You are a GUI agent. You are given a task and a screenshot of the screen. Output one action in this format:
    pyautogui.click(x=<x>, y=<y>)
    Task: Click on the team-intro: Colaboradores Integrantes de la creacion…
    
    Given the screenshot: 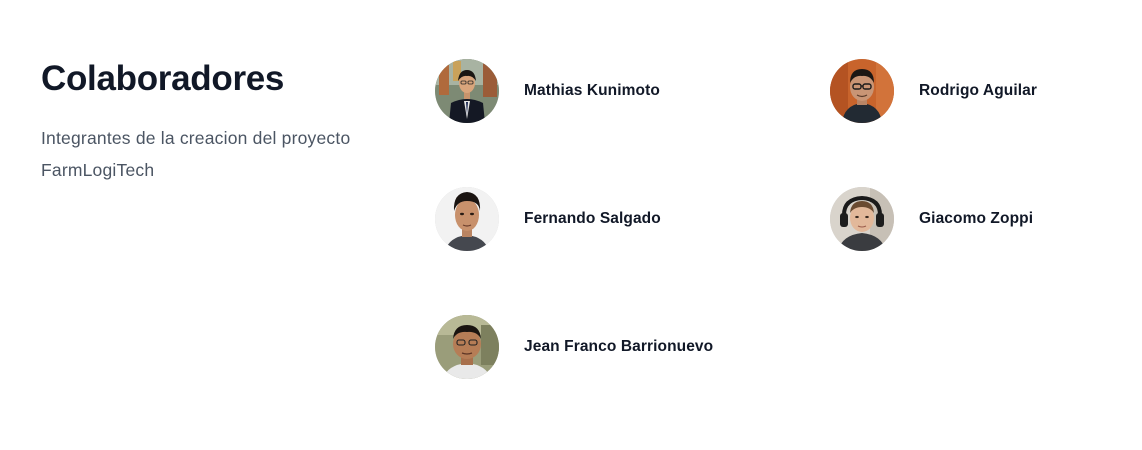 What is the action you would take?
    pyautogui.click(x=226, y=122)
    